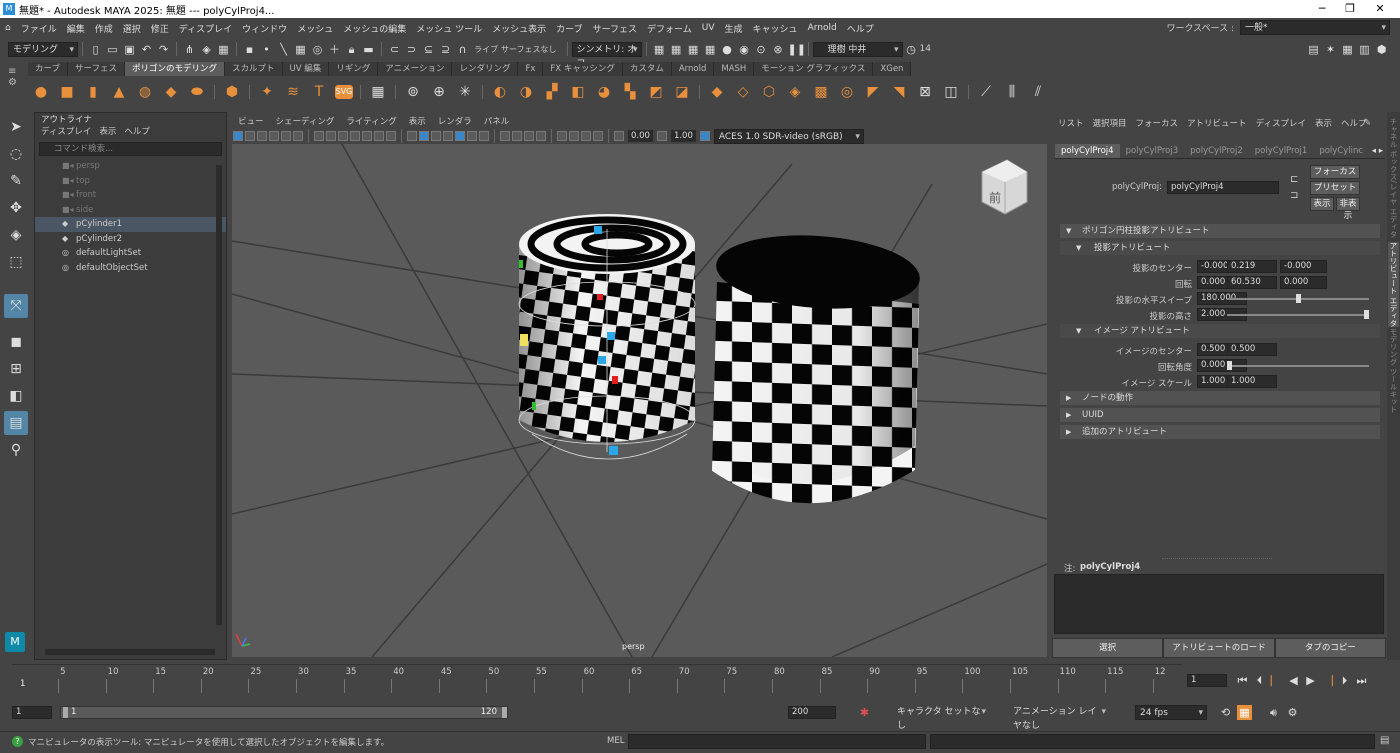 Image resolution: width=1400 pixels, height=753 pixels. Describe the element at coordinates (1393, 178) in the screenshot. I see `side-tab-channel-box: チャネル ボックス/レイヤ エディタ` at that location.